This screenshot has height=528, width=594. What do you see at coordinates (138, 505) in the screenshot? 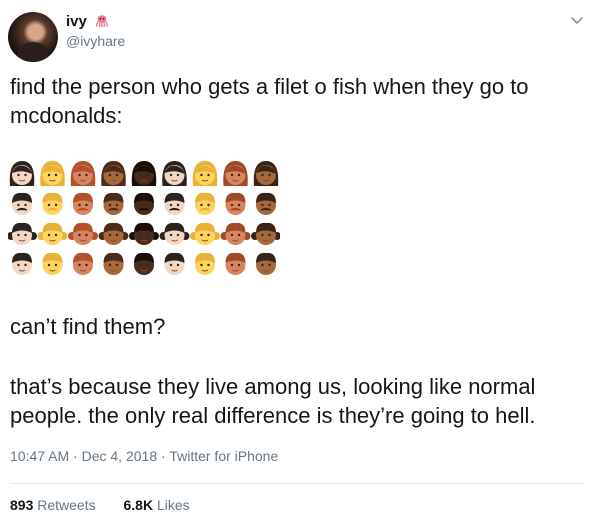
I see `likes-count: 6.8K` at bounding box center [138, 505].